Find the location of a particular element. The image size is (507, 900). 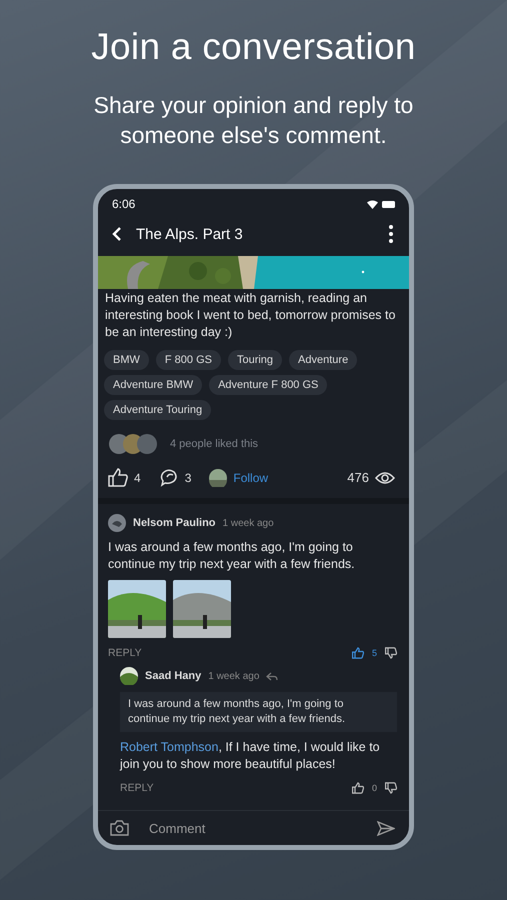

mention-link: Robert Tomphson is located at coordinates (169, 747).